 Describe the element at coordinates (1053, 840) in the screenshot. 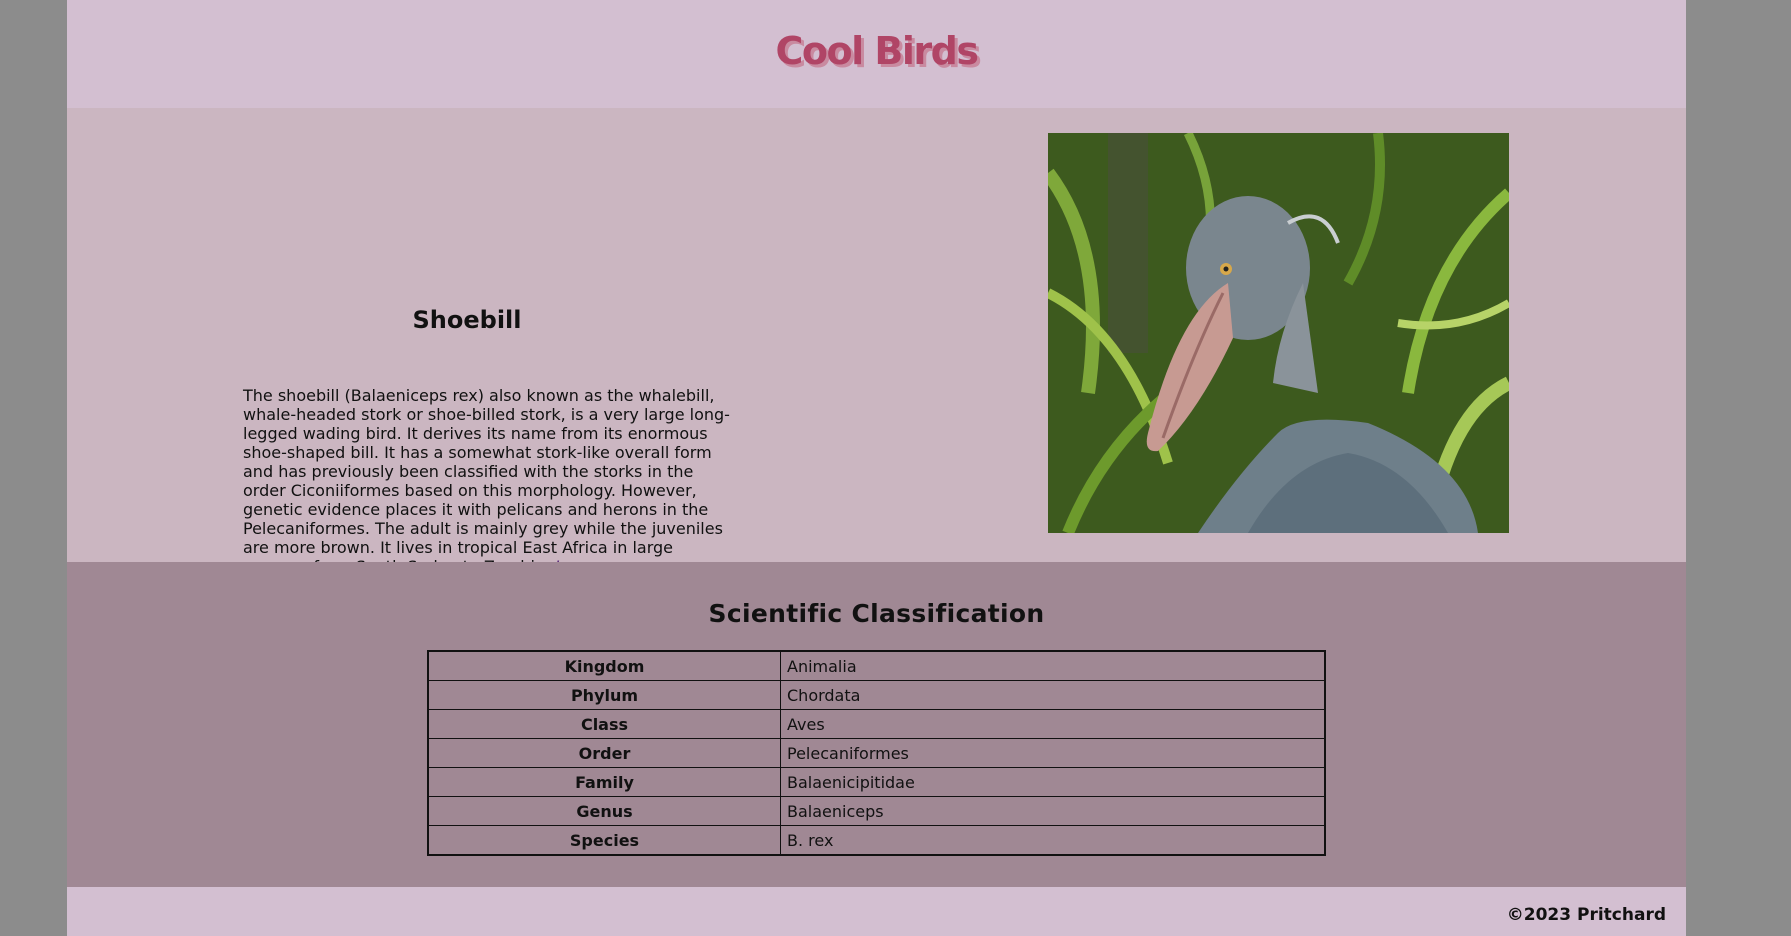

I see `rank-value: B. rex` at that location.